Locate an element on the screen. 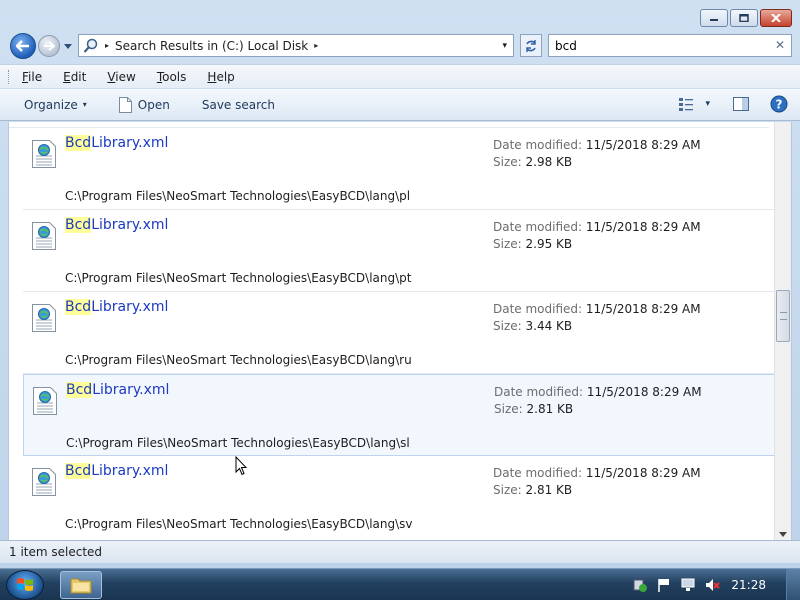 This screenshot has height=600, width=800. back-button is located at coordinates (23, 46).